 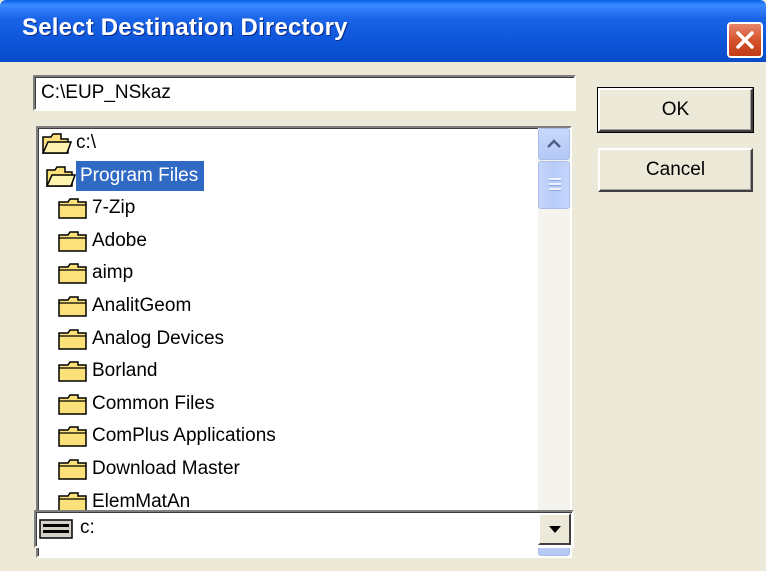 I want to click on drive-select: c:, so click(x=304, y=529).